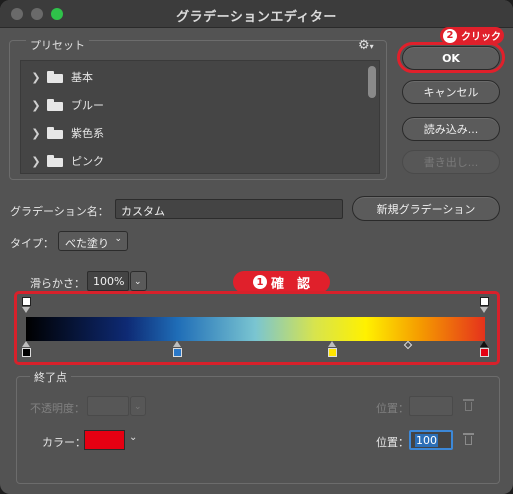 The height and width of the screenshot is (494, 513). What do you see at coordinates (431, 406) in the screenshot?
I see `opacity-location-input` at bounding box center [431, 406].